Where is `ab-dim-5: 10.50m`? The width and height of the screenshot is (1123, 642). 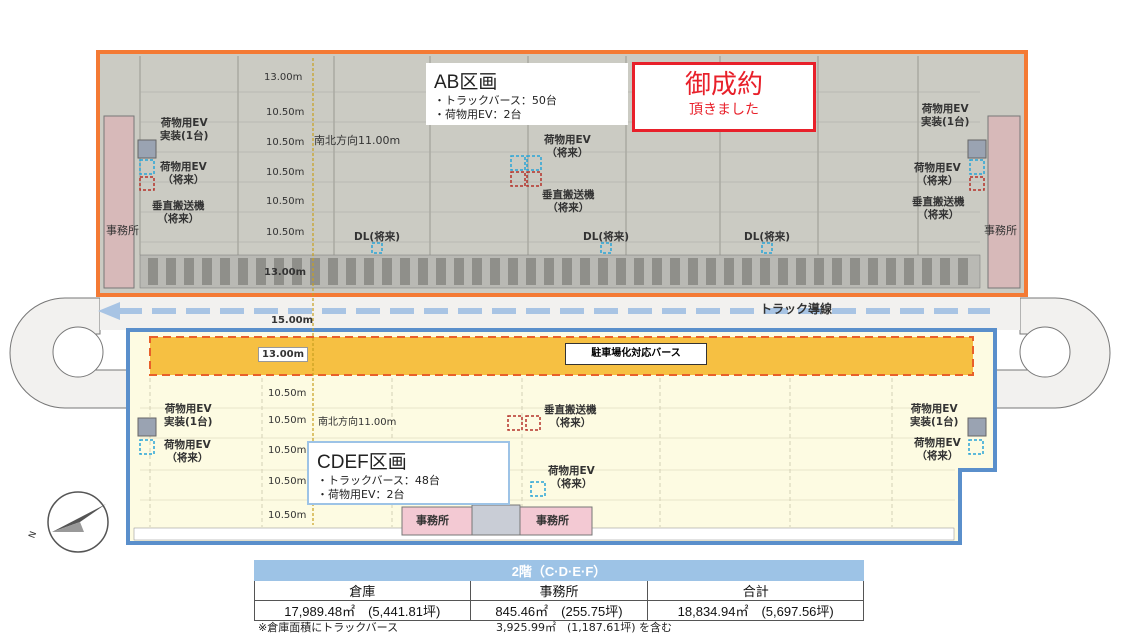
ab-dim-5: 10.50m is located at coordinates (285, 232).